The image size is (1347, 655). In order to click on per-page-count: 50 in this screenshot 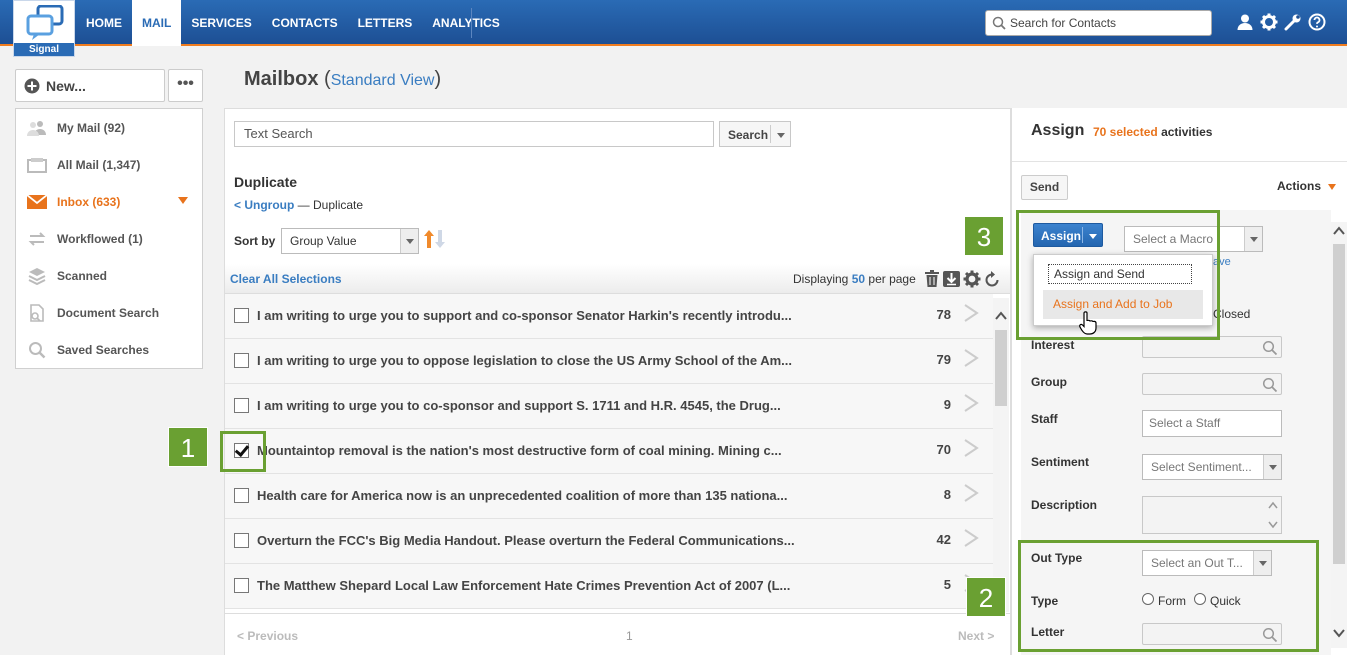, I will do `click(858, 279)`.